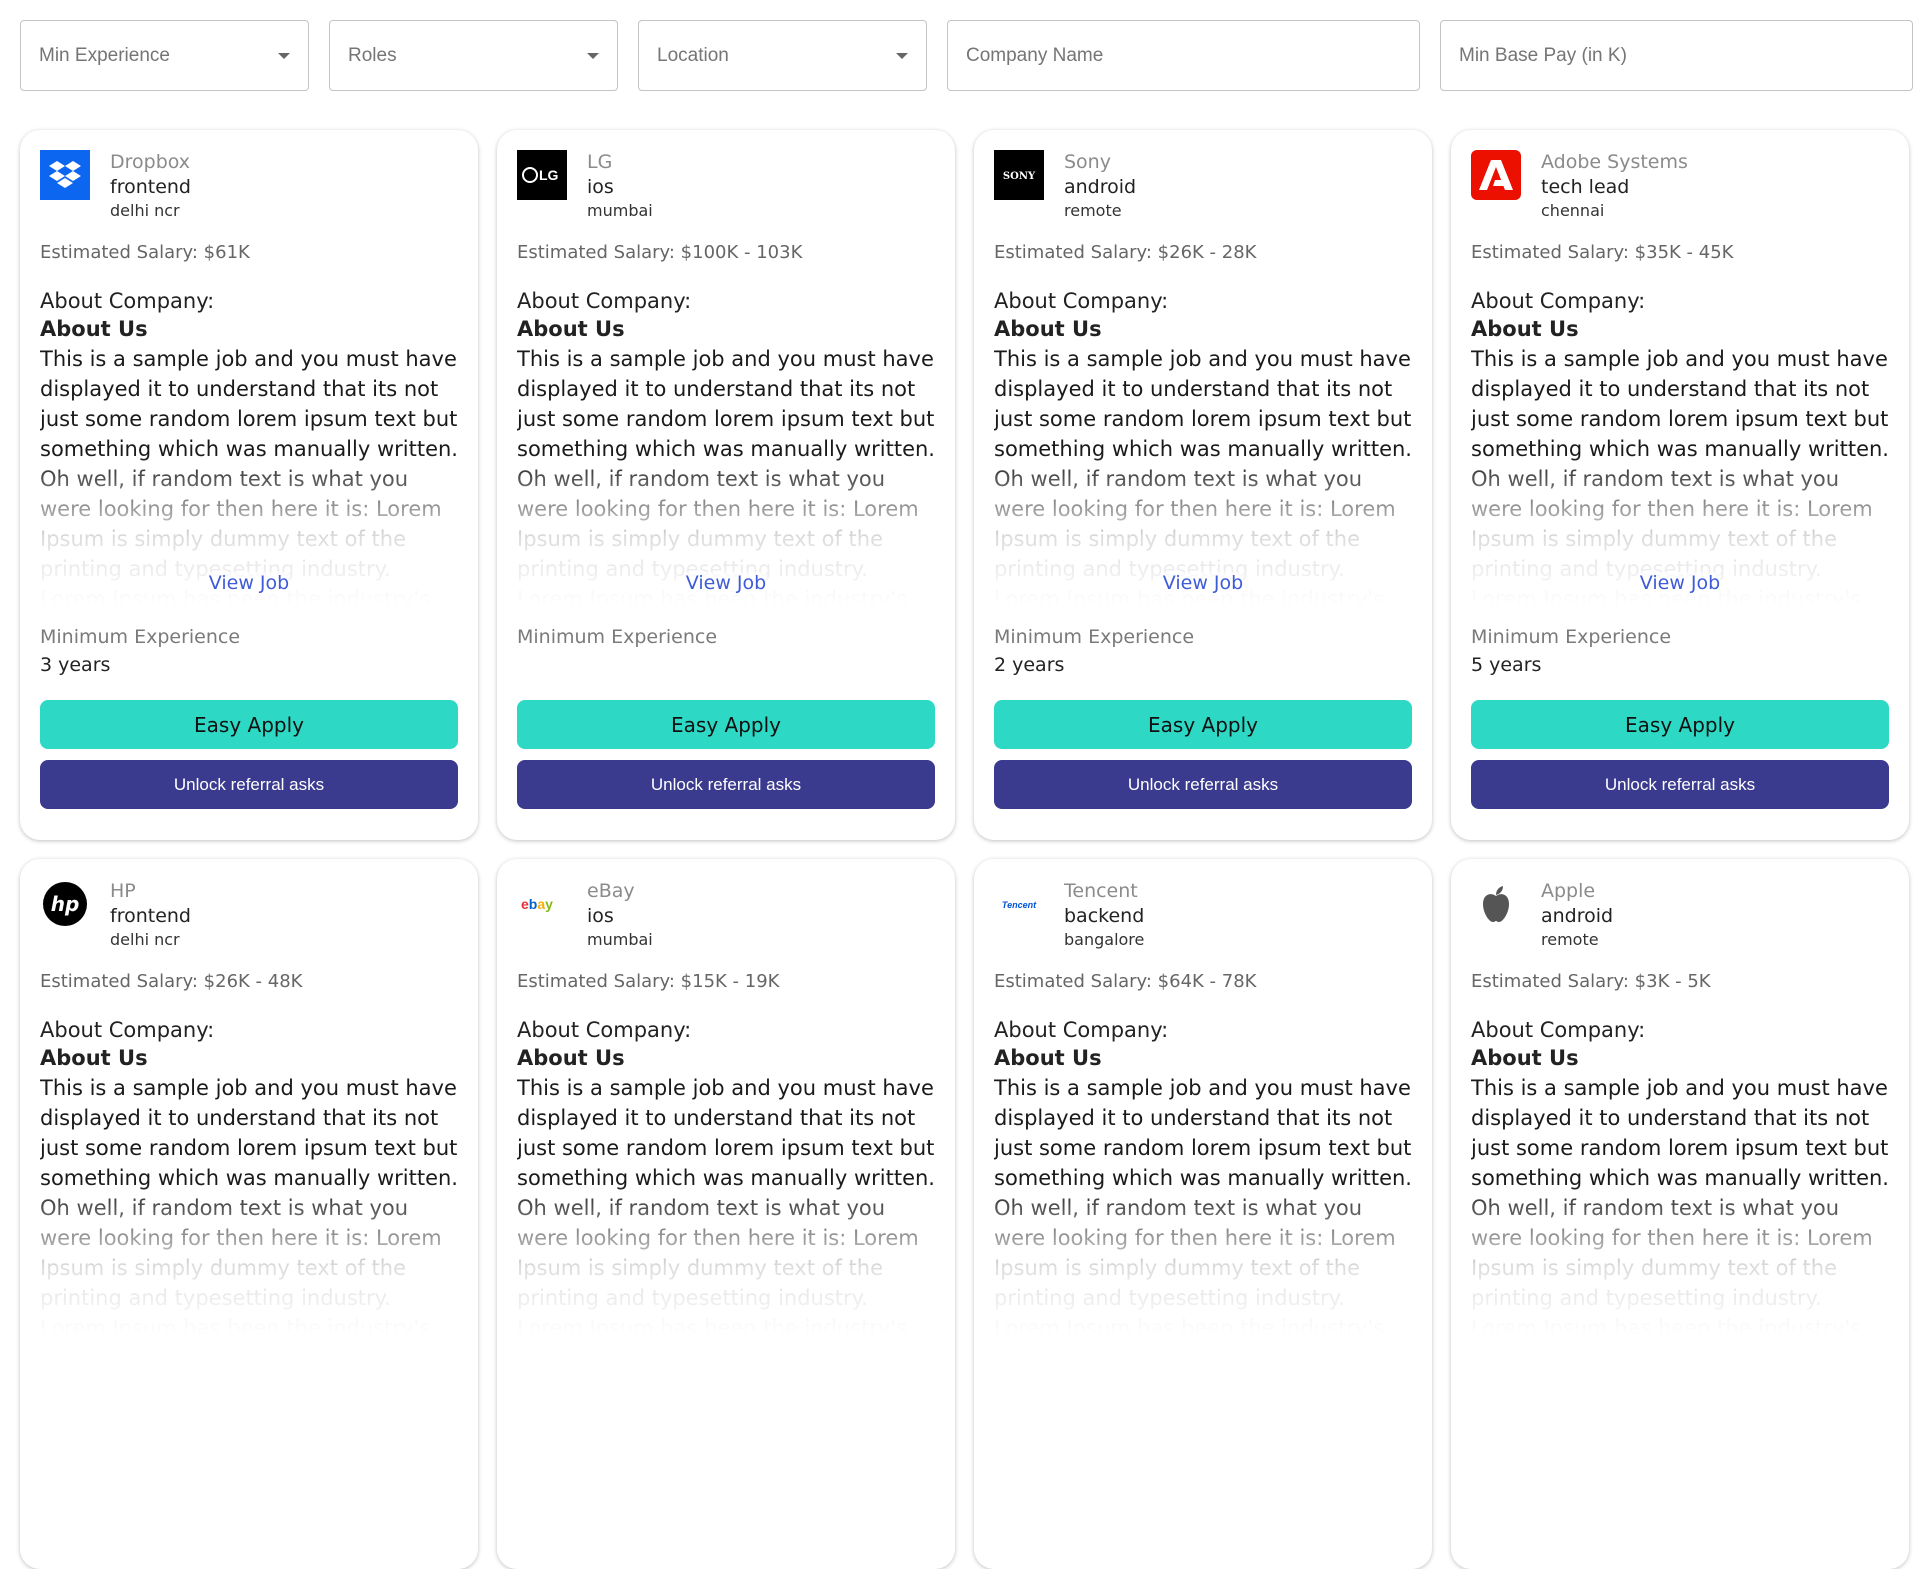 Image resolution: width=1920 pixels, height=1569 pixels. What do you see at coordinates (1573, 210) in the screenshot?
I see `job-location: chennai` at bounding box center [1573, 210].